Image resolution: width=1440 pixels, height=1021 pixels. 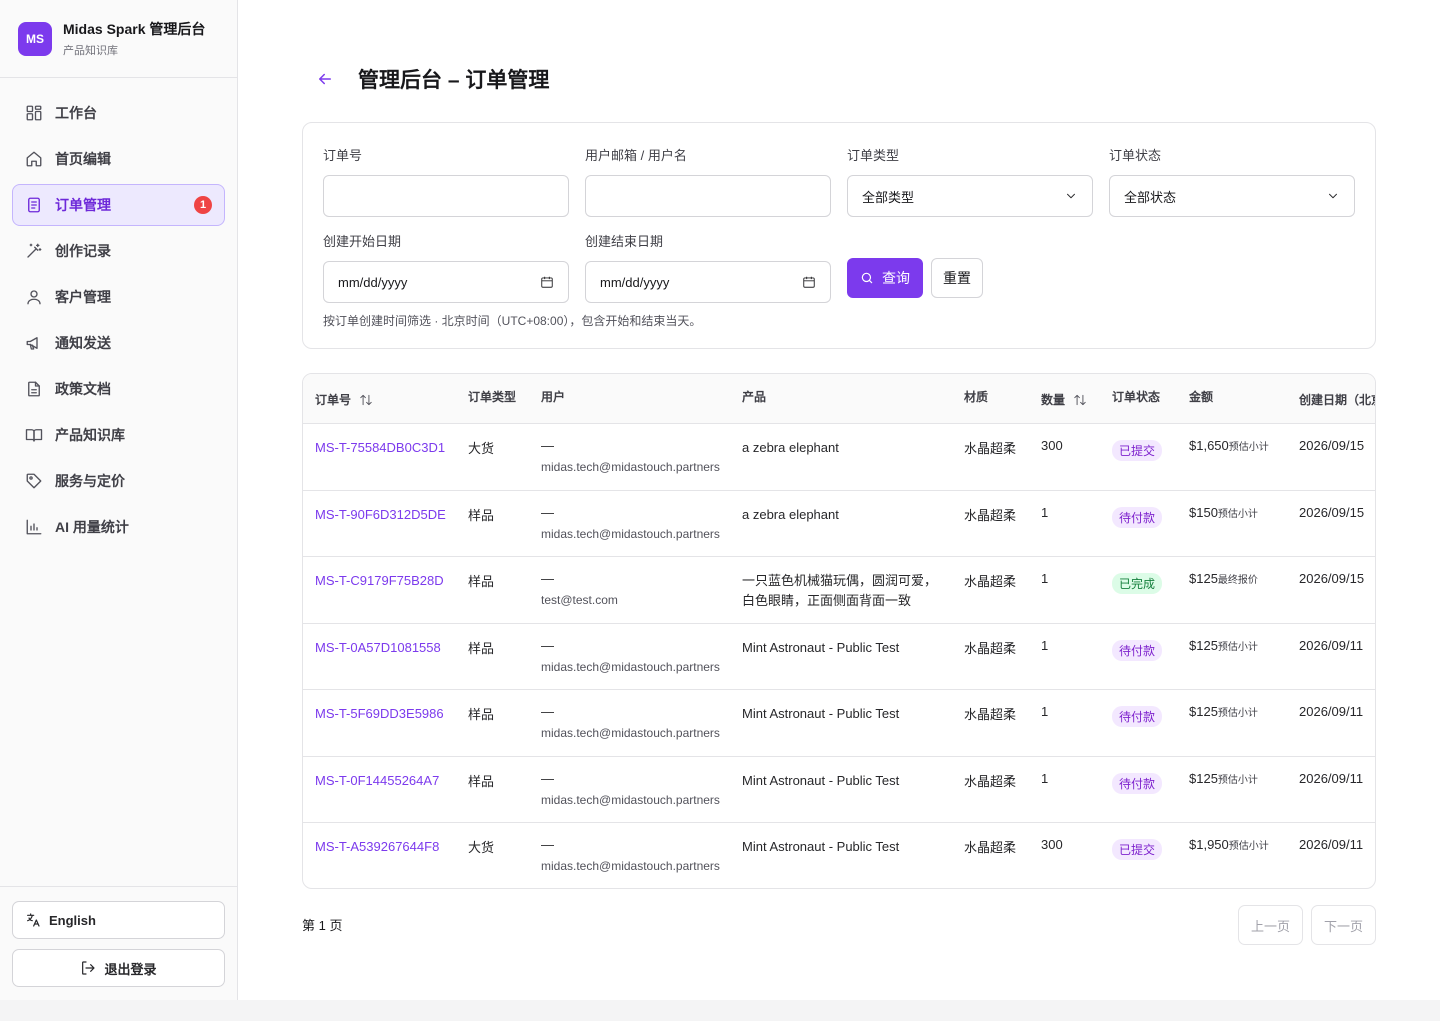 I want to click on notification-badge: 1, so click(x=203, y=205).